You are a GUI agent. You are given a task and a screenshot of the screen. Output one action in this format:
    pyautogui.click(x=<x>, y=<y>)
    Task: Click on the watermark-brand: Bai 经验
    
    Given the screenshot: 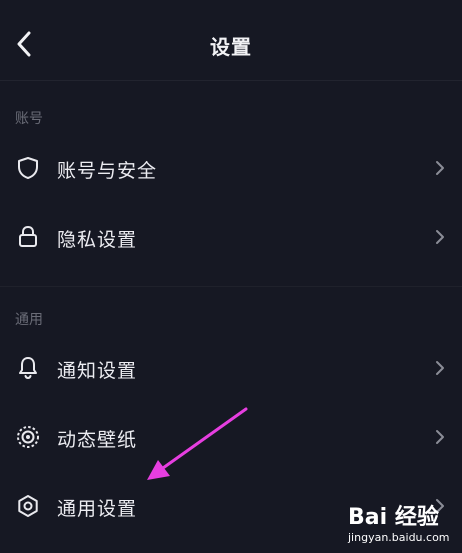 What is the action you would take?
    pyautogui.click(x=393, y=517)
    